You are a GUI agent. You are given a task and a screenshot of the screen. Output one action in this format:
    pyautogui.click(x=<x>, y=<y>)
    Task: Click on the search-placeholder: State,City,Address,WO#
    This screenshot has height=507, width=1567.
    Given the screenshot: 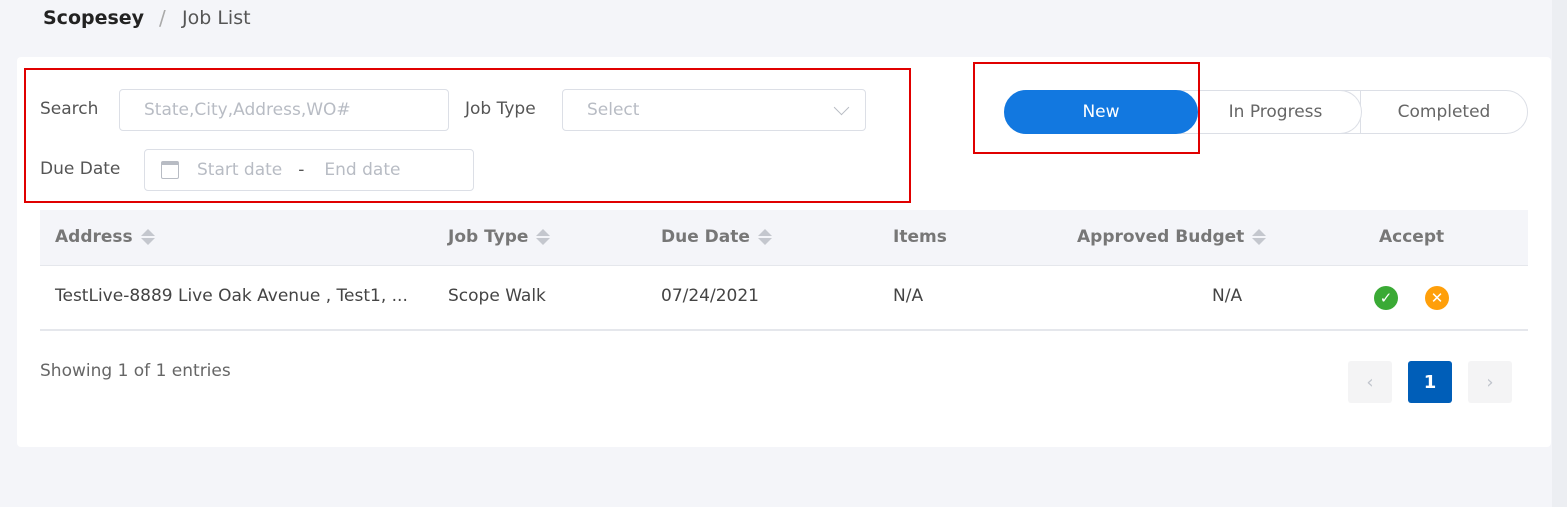 What is the action you would take?
    pyautogui.click(x=247, y=110)
    